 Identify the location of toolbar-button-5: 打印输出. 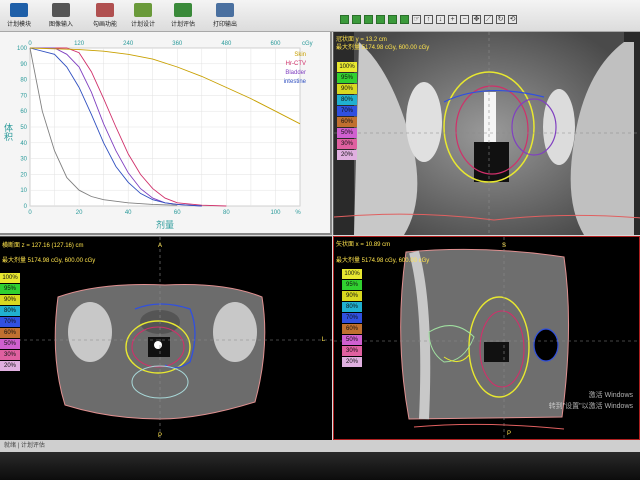
(225, 16).